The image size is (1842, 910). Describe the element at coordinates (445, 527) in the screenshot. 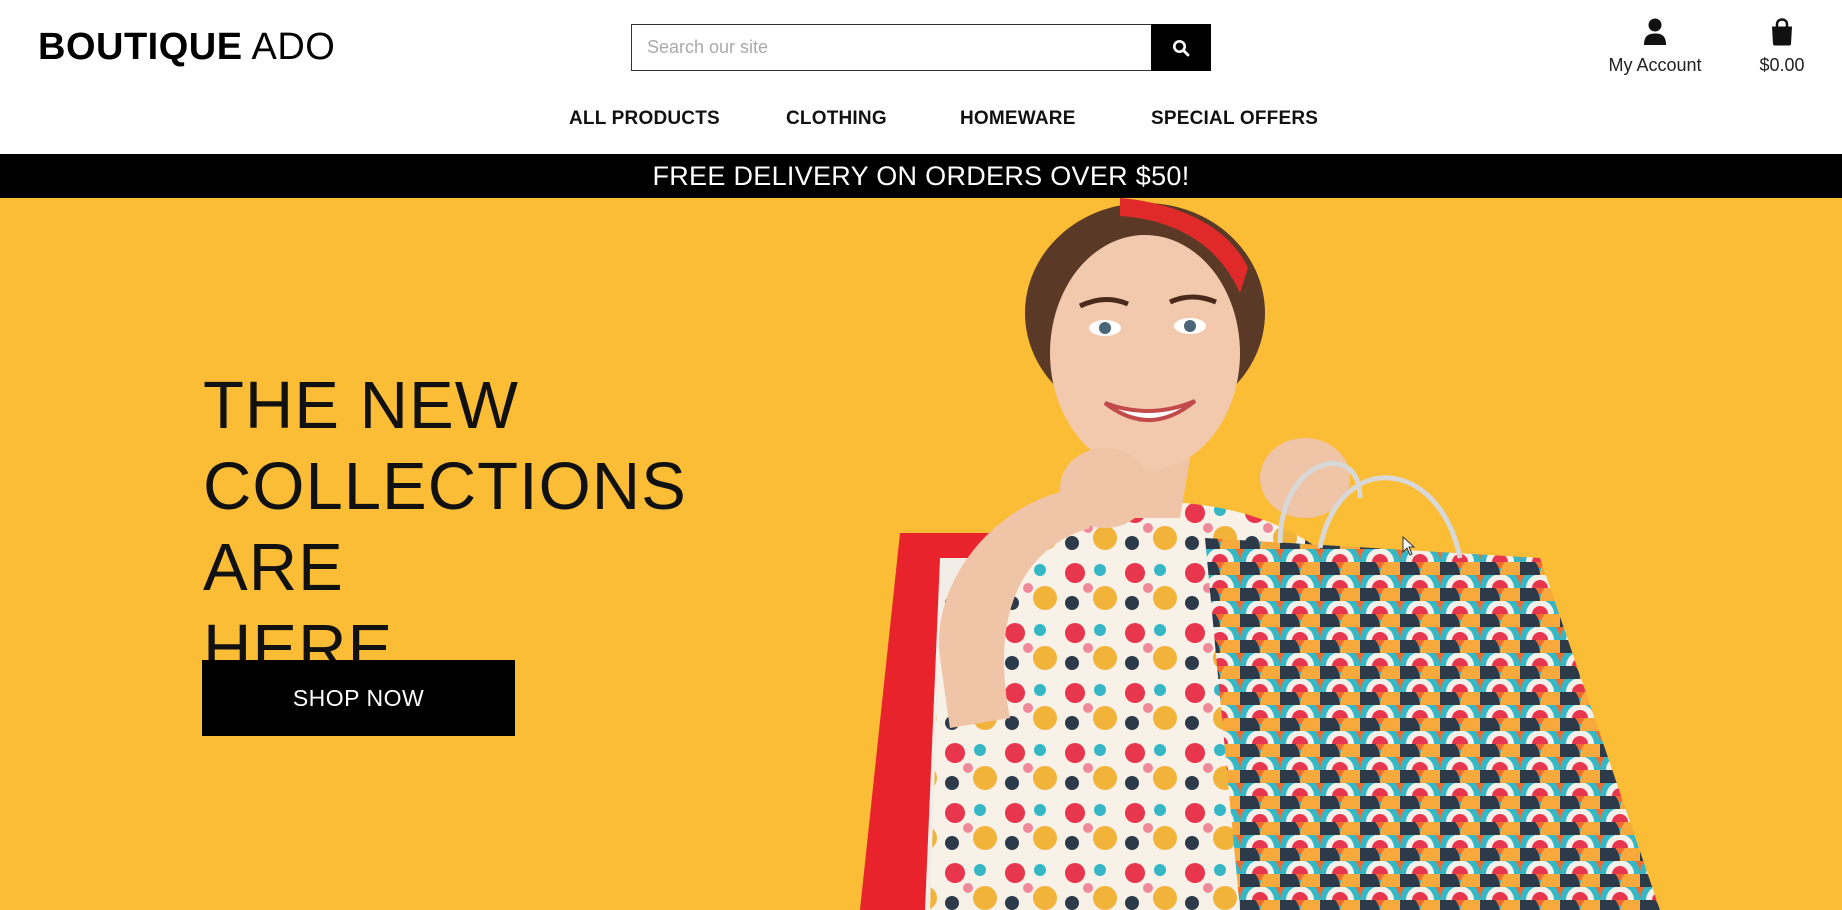

I see `hero-title-line-2: COLLECTIONS ARE` at that location.